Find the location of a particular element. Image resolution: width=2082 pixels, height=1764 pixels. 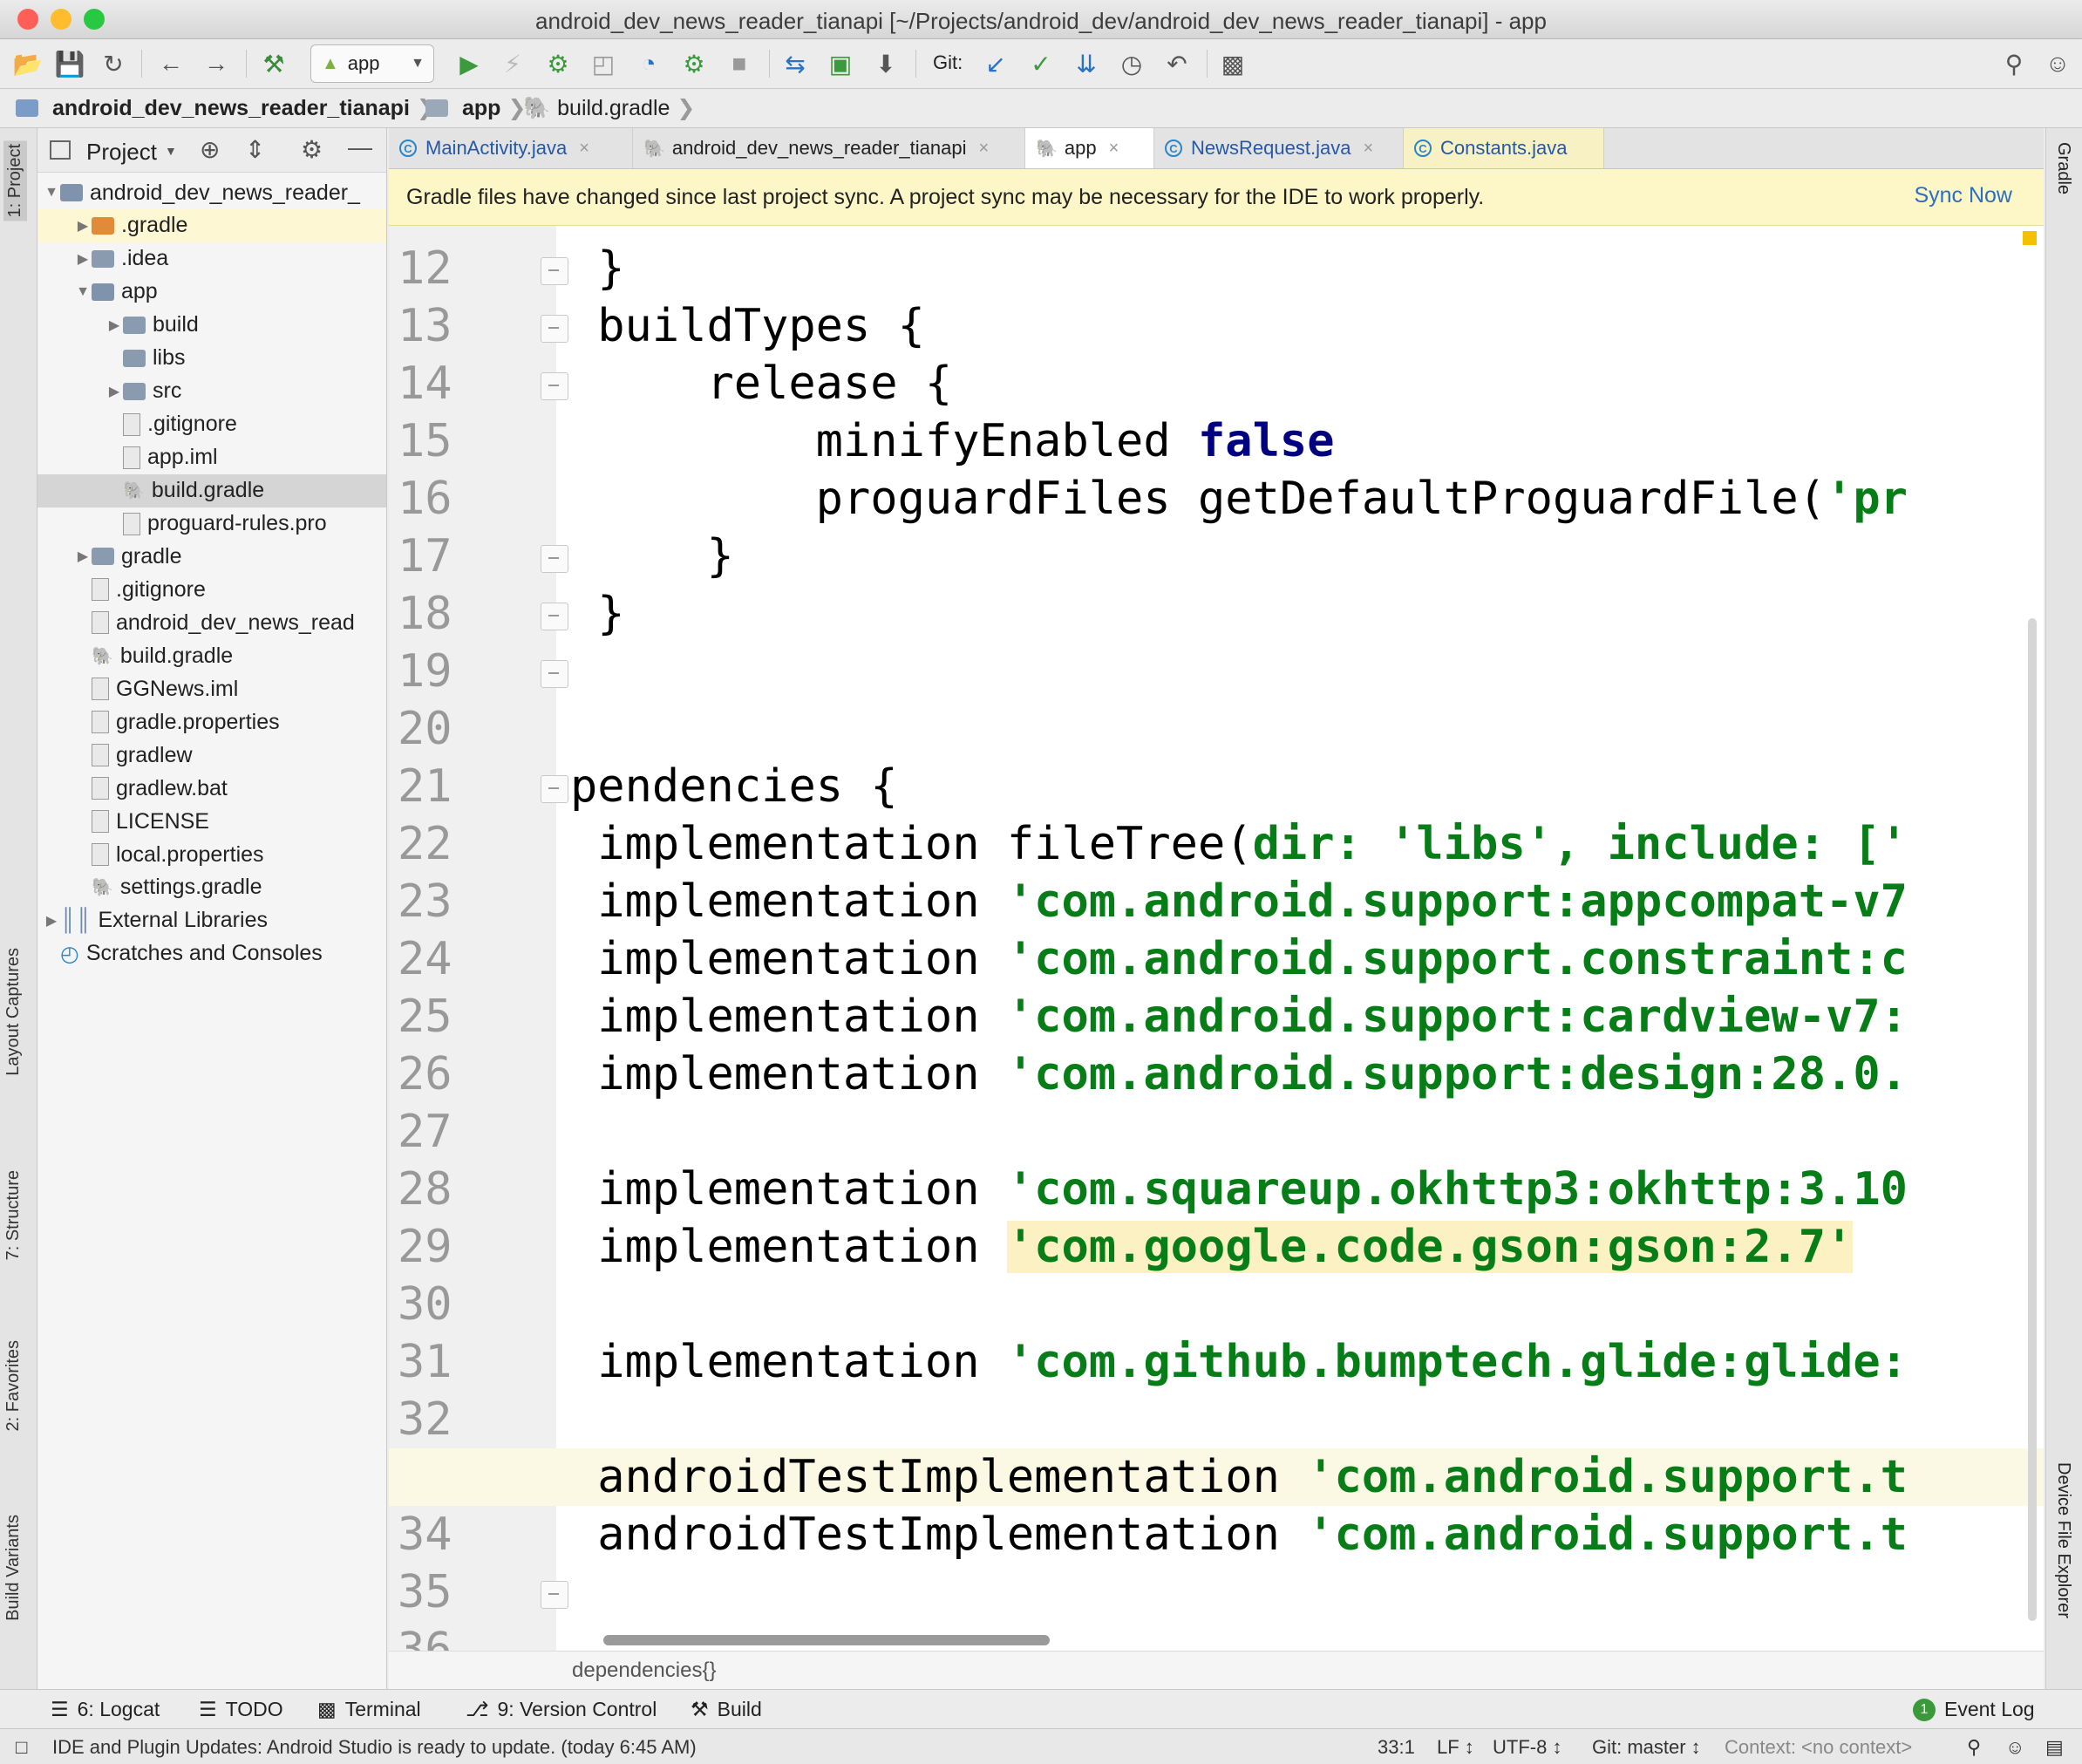

git-update-icon: ↙ is located at coordinates (995, 63).